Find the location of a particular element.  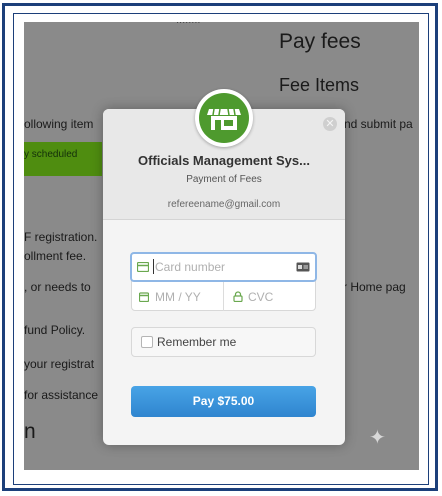

bg-text-line: , or needs to is located at coordinates (57, 287).